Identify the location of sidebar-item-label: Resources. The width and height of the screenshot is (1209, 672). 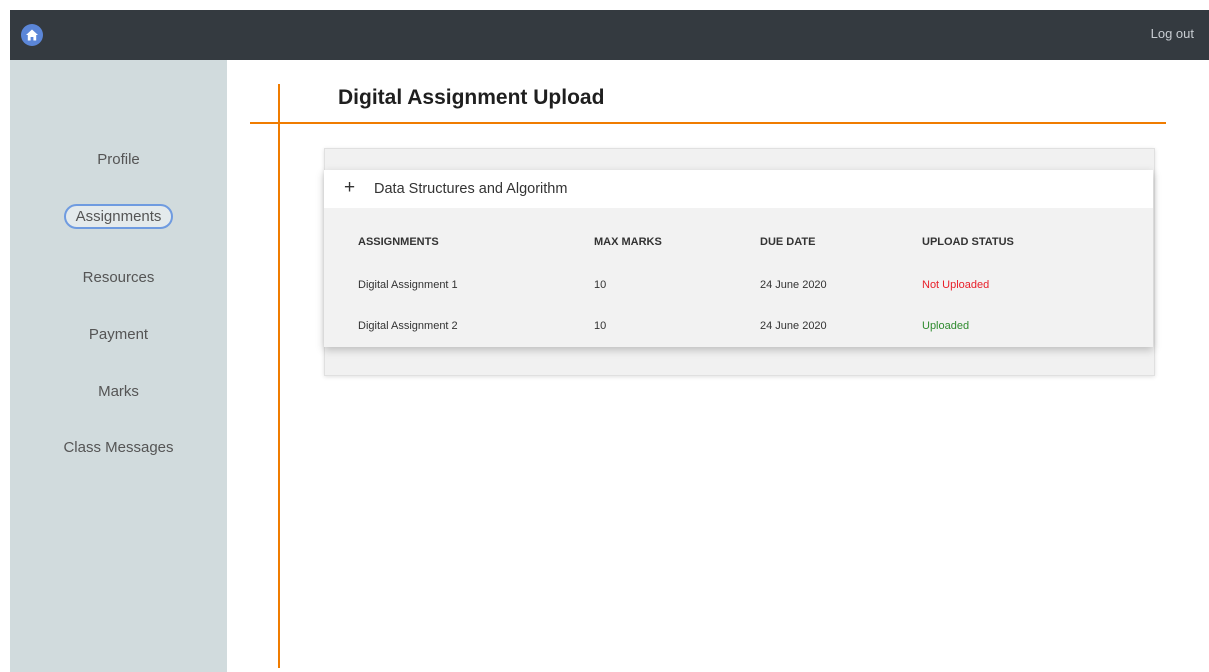
(118, 277).